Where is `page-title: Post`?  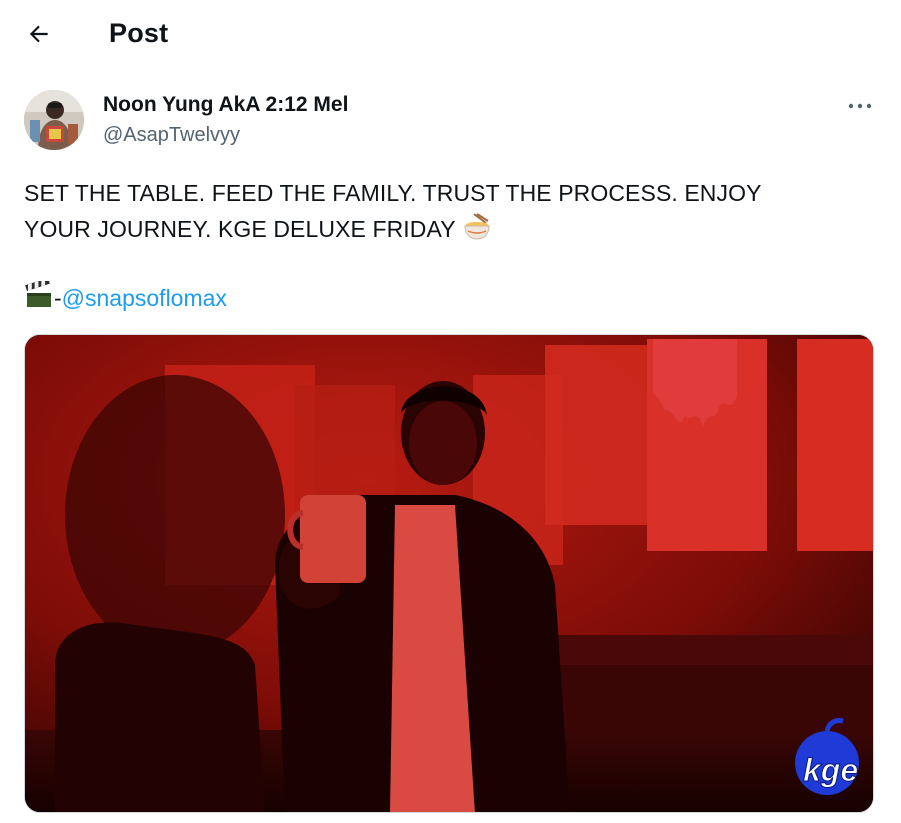 page-title: Post is located at coordinates (139, 33).